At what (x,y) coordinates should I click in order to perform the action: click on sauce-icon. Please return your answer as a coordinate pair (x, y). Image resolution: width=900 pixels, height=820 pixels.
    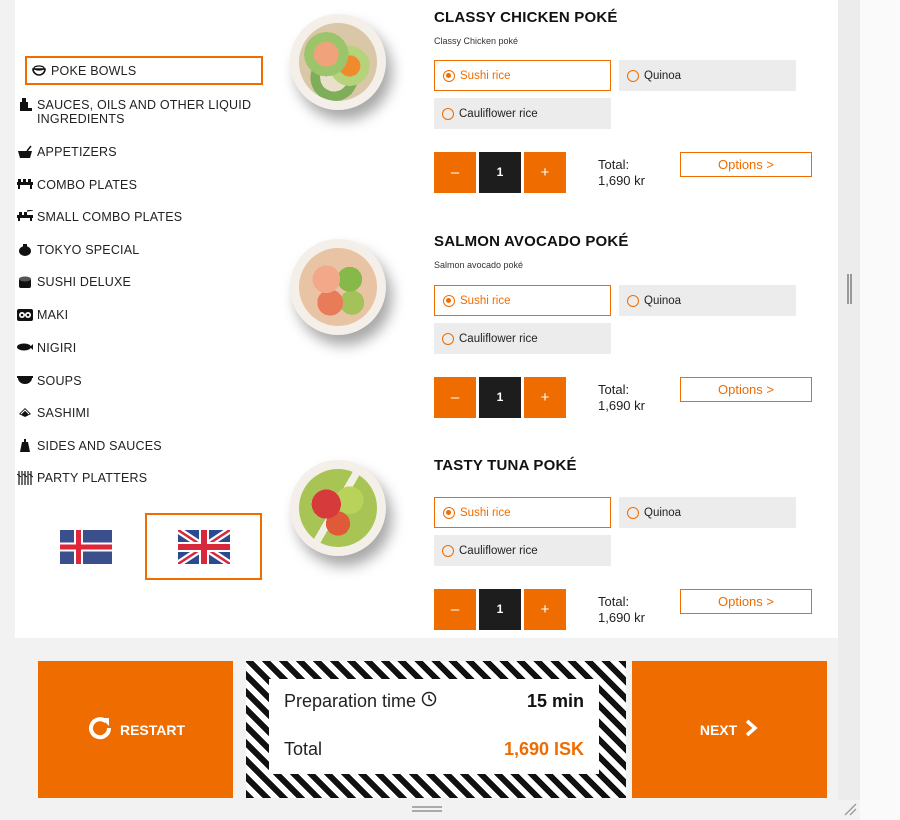
    Looking at the image, I should click on (25, 446).